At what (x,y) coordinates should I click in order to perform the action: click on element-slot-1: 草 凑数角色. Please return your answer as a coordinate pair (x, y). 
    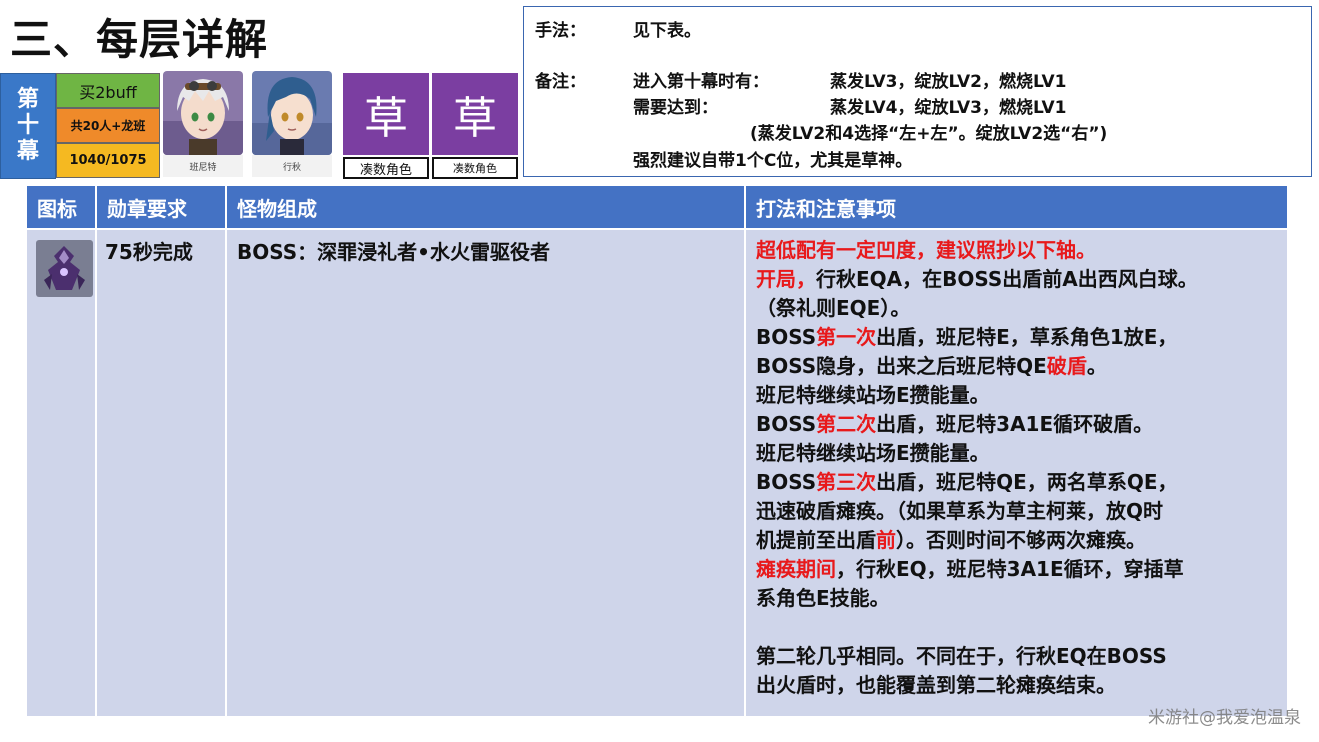
    Looking at the image, I should click on (386, 126).